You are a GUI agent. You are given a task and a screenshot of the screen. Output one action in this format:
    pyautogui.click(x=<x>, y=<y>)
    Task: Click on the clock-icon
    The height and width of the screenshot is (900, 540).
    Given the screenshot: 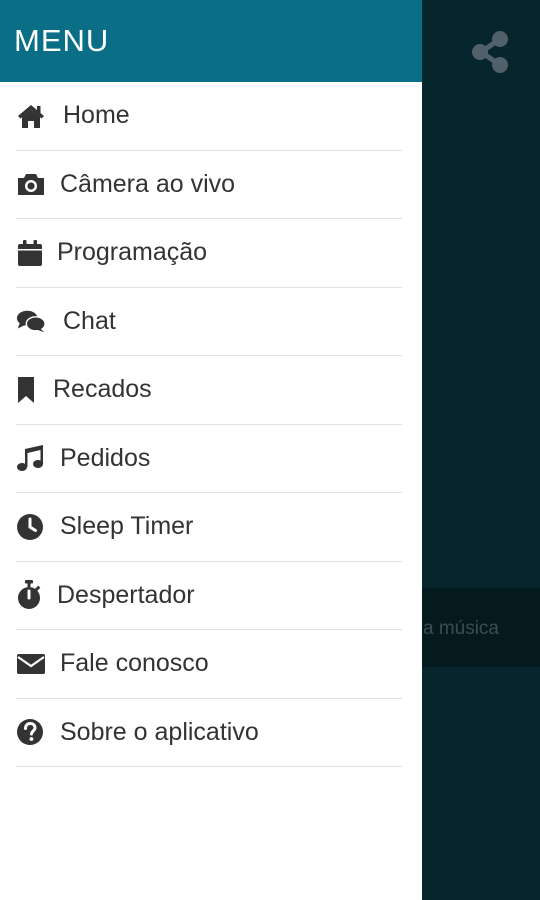 What is the action you would take?
    pyautogui.click(x=31, y=527)
    